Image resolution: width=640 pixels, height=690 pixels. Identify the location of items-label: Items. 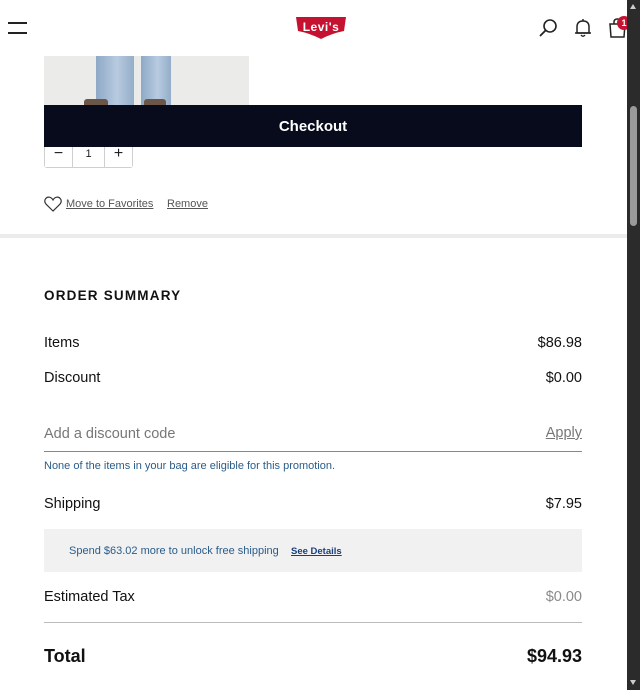
(62, 343).